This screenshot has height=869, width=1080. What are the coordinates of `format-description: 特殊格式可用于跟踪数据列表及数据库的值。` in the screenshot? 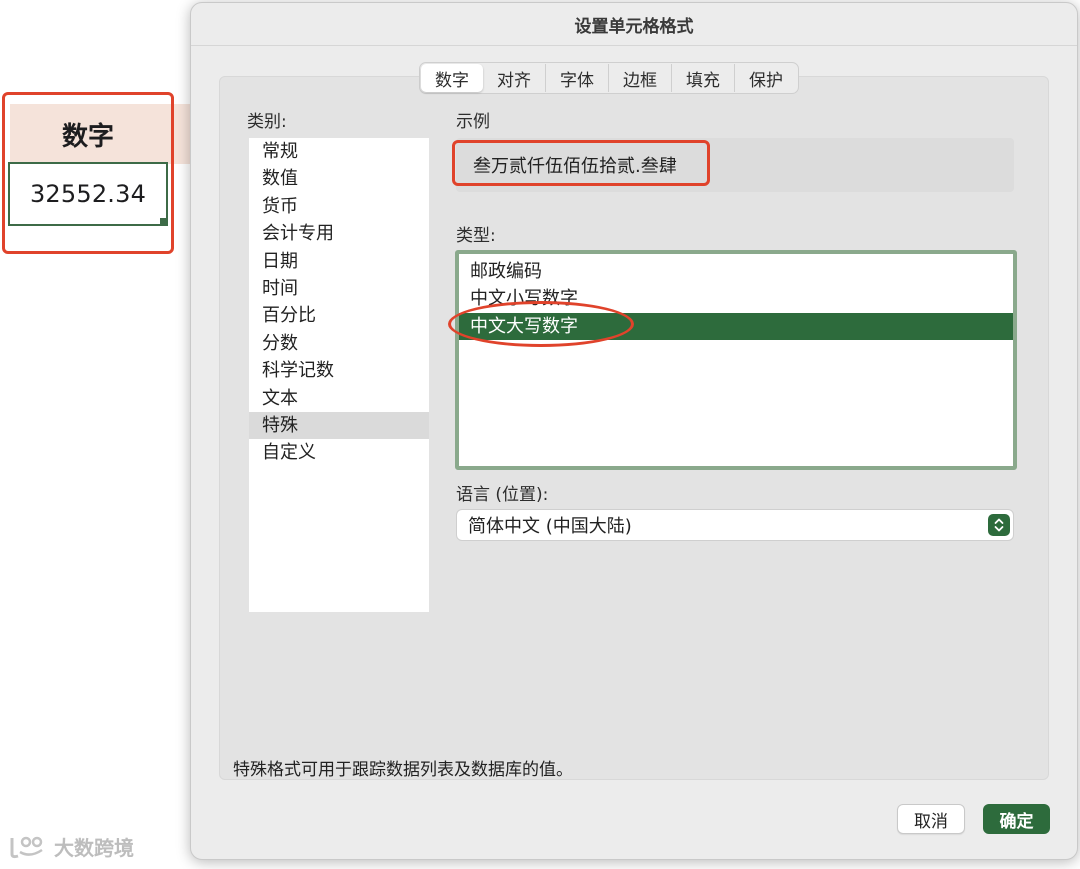 It's located at (403, 770).